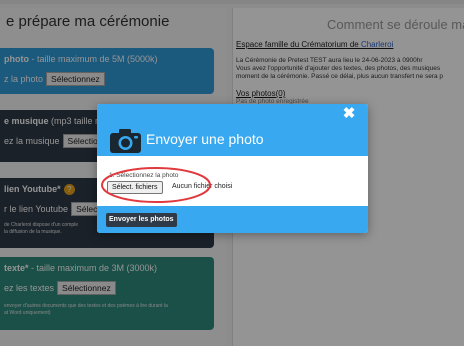 The image size is (464, 346). Describe the element at coordinates (144, 175) in the screenshot. I see `select-photo-label: 1. Sélectionnez la photo` at that location.